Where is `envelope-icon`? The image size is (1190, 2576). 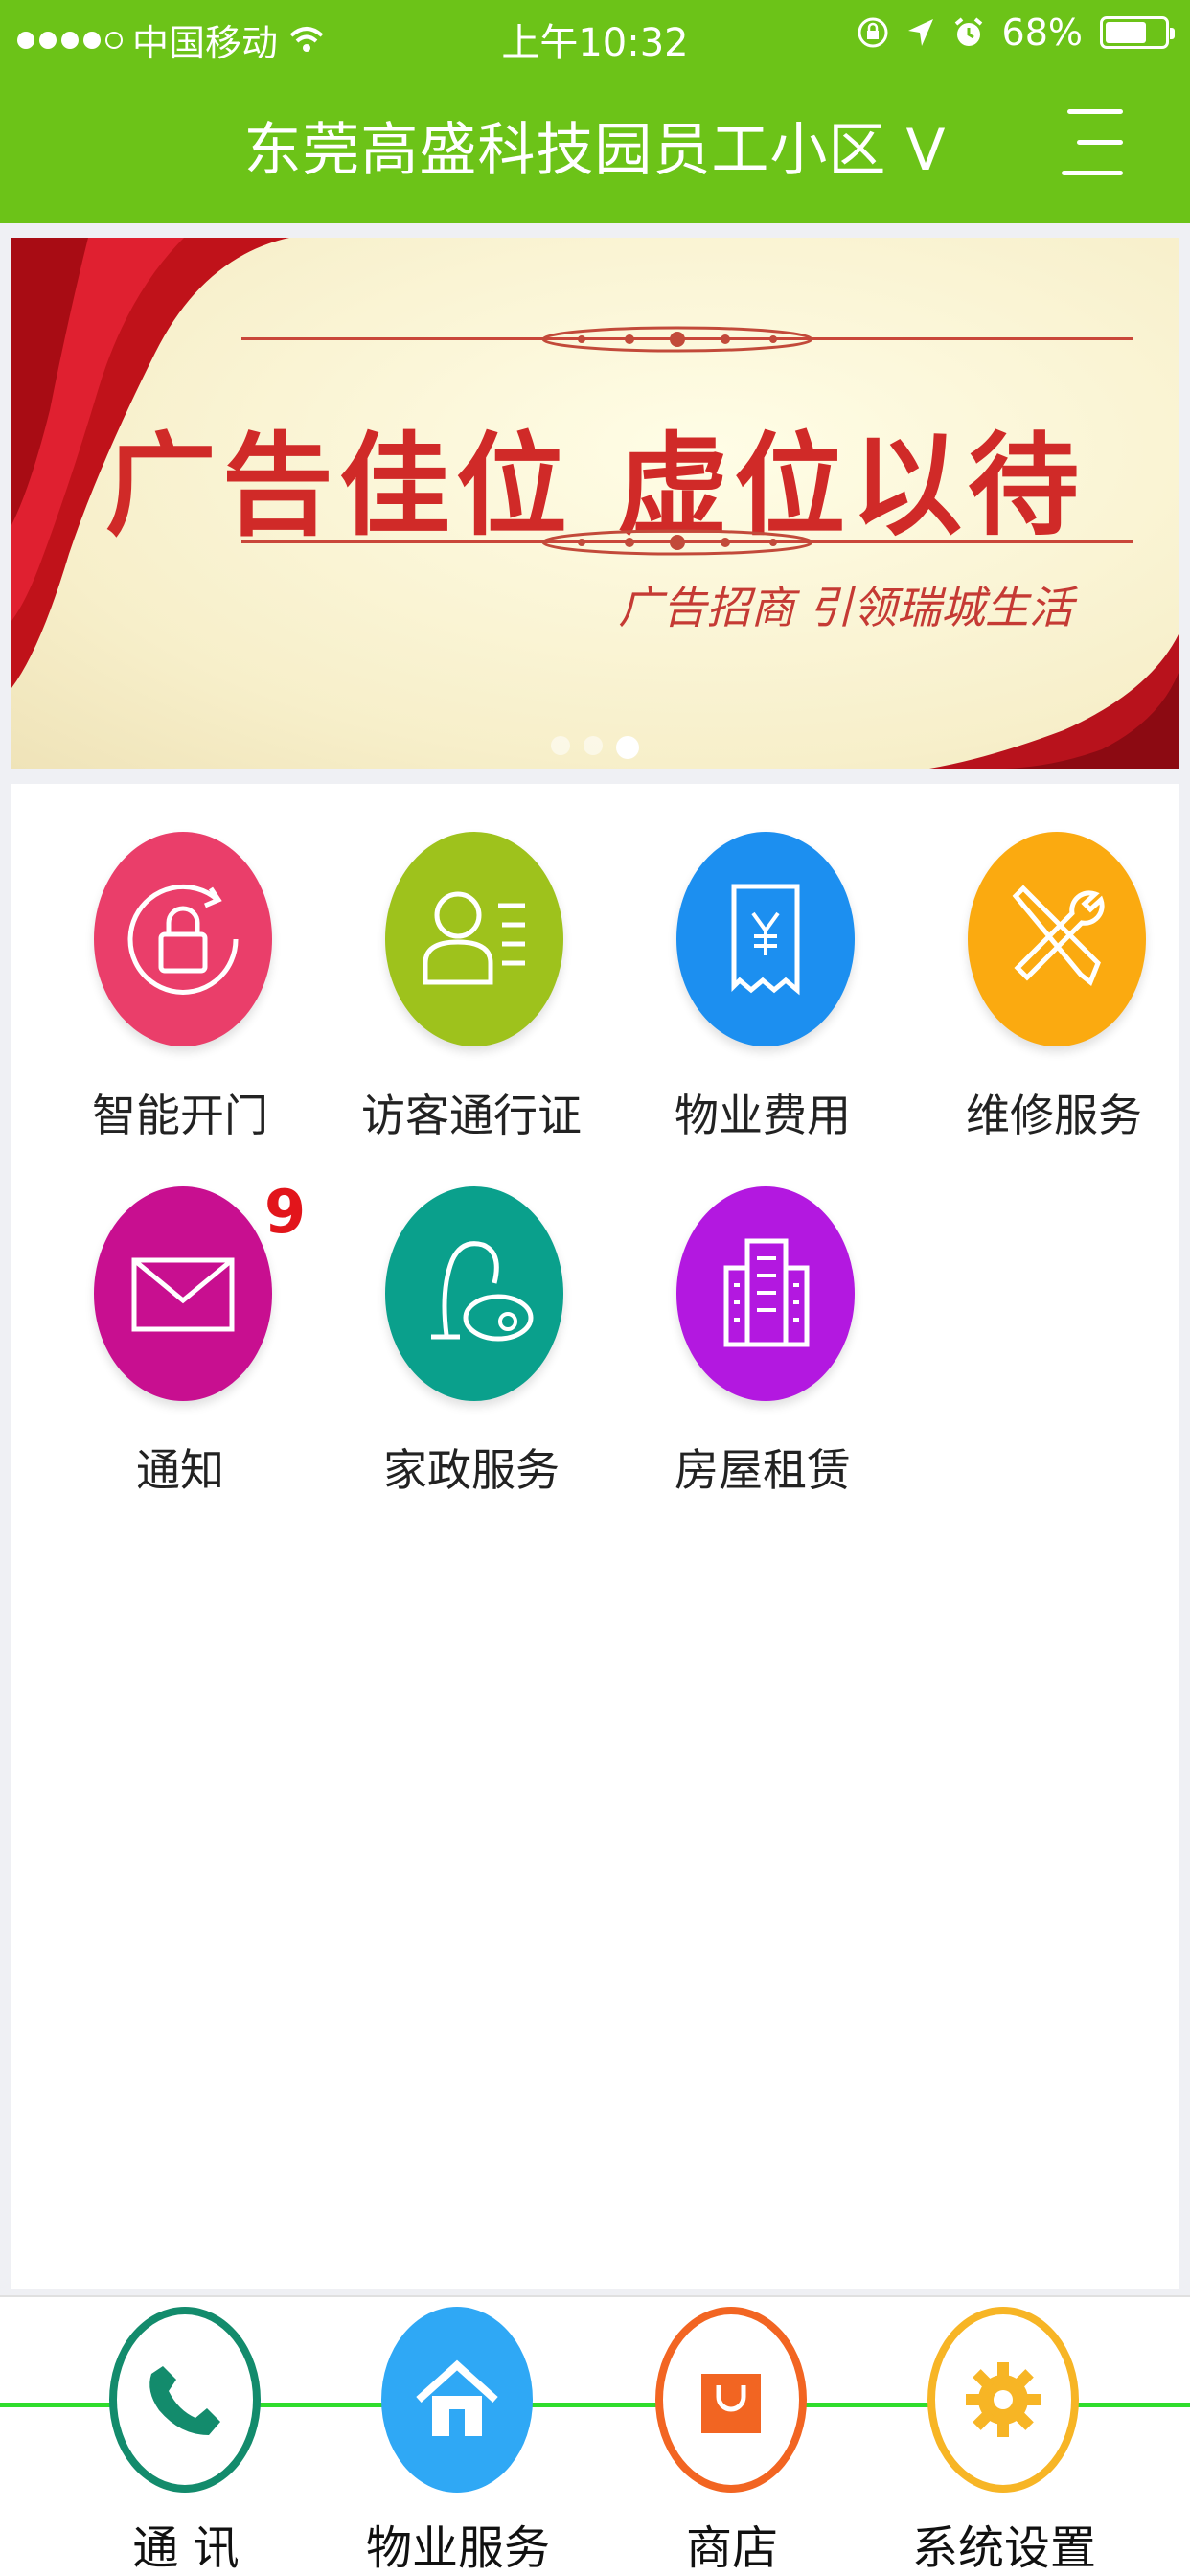
envelope-icon is located at coordinates (183, 1293).